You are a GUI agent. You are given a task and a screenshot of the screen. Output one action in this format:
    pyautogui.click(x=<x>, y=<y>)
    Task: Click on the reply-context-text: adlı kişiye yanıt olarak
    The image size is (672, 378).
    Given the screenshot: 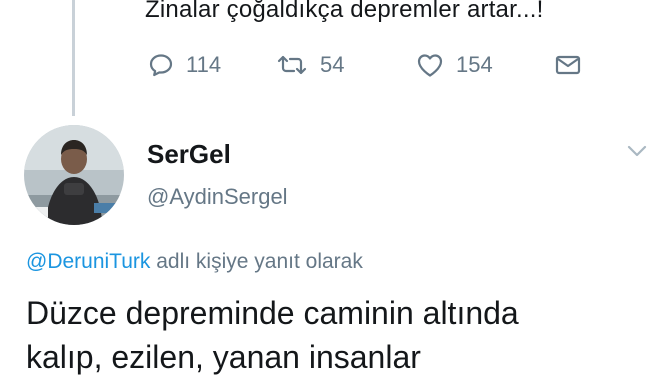 What is the action you would take?
    pyautogui.click(x=256, y=261)
    